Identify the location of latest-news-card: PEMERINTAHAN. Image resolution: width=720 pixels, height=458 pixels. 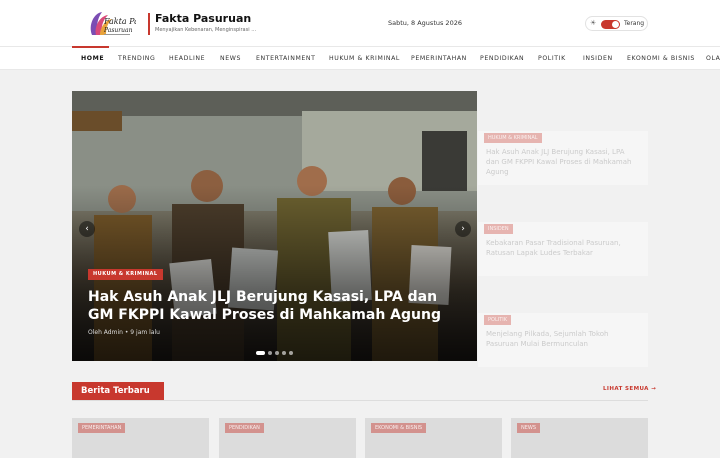
(140, 438).